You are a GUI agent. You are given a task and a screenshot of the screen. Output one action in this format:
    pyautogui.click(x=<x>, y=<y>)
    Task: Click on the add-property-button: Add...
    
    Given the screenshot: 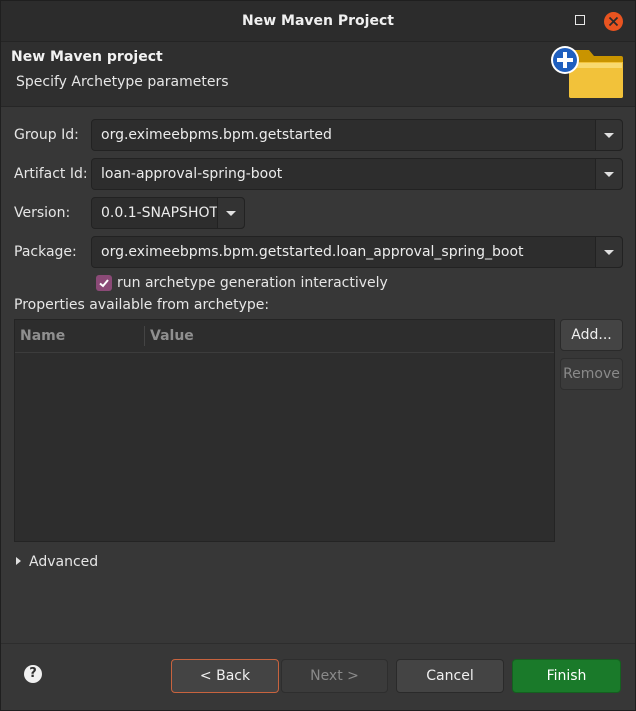 What is the action you would take?
    pyautogui.click(x=591, y=335)
    